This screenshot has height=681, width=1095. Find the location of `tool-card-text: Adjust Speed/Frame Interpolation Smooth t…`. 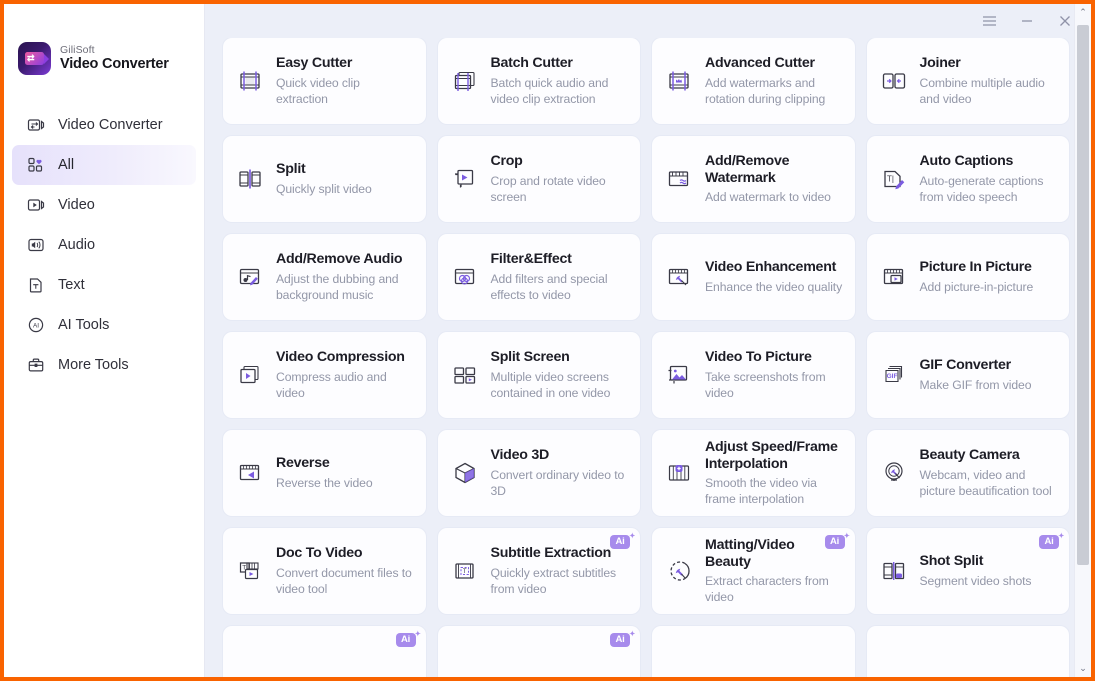

tool-card-text: Adjust Speed/Frame Interpolation Smooth t… is located at coordinates (774, 473).